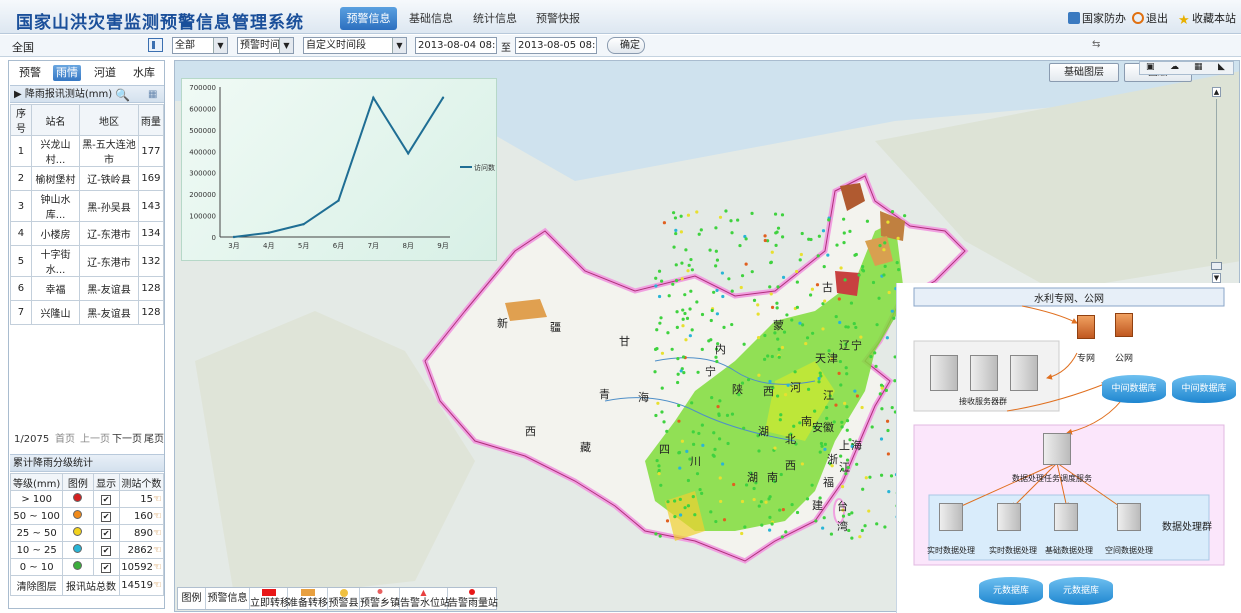  I want to click on tab-basic: 基础信息, so click(431, 18).